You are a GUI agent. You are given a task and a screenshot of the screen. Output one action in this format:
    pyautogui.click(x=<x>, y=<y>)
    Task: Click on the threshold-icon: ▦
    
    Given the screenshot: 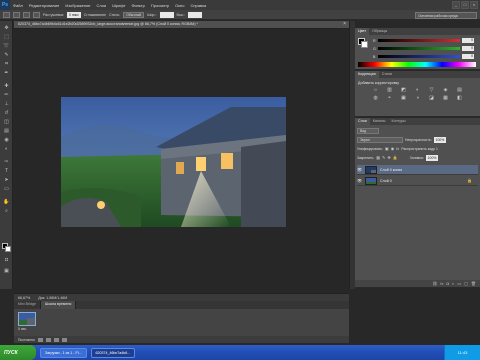 What is the action you would take?
    pyautogui.click(x=445, y=98)
    